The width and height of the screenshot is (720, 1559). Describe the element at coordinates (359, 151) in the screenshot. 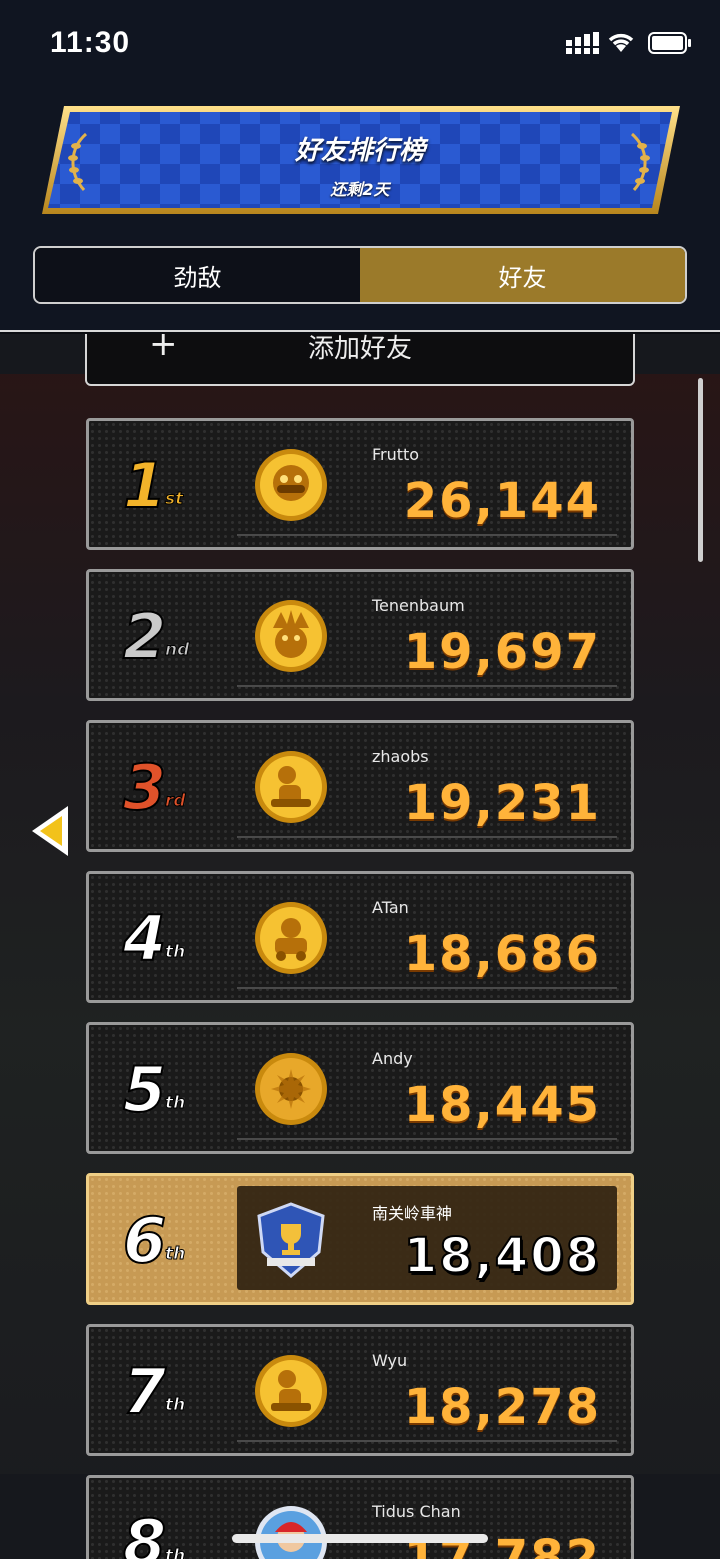

I see `page-title: 好友排行榜` at that location.